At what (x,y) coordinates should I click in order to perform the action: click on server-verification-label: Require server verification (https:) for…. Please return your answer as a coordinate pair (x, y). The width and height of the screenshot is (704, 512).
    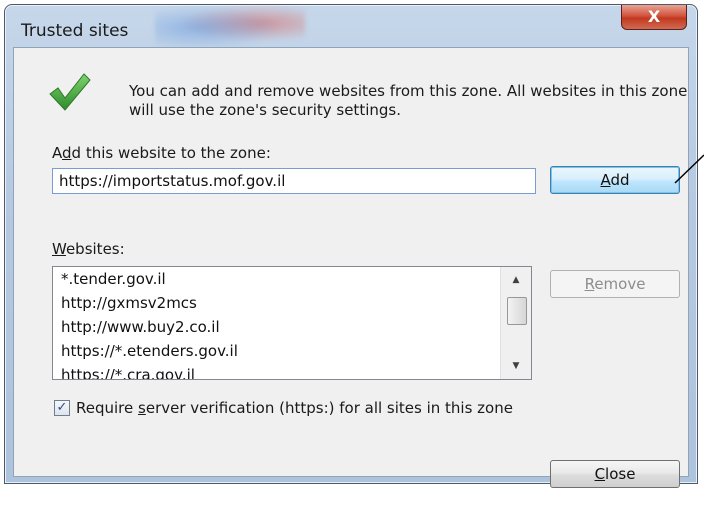
    Looking at the image, I should click on (294, 408).